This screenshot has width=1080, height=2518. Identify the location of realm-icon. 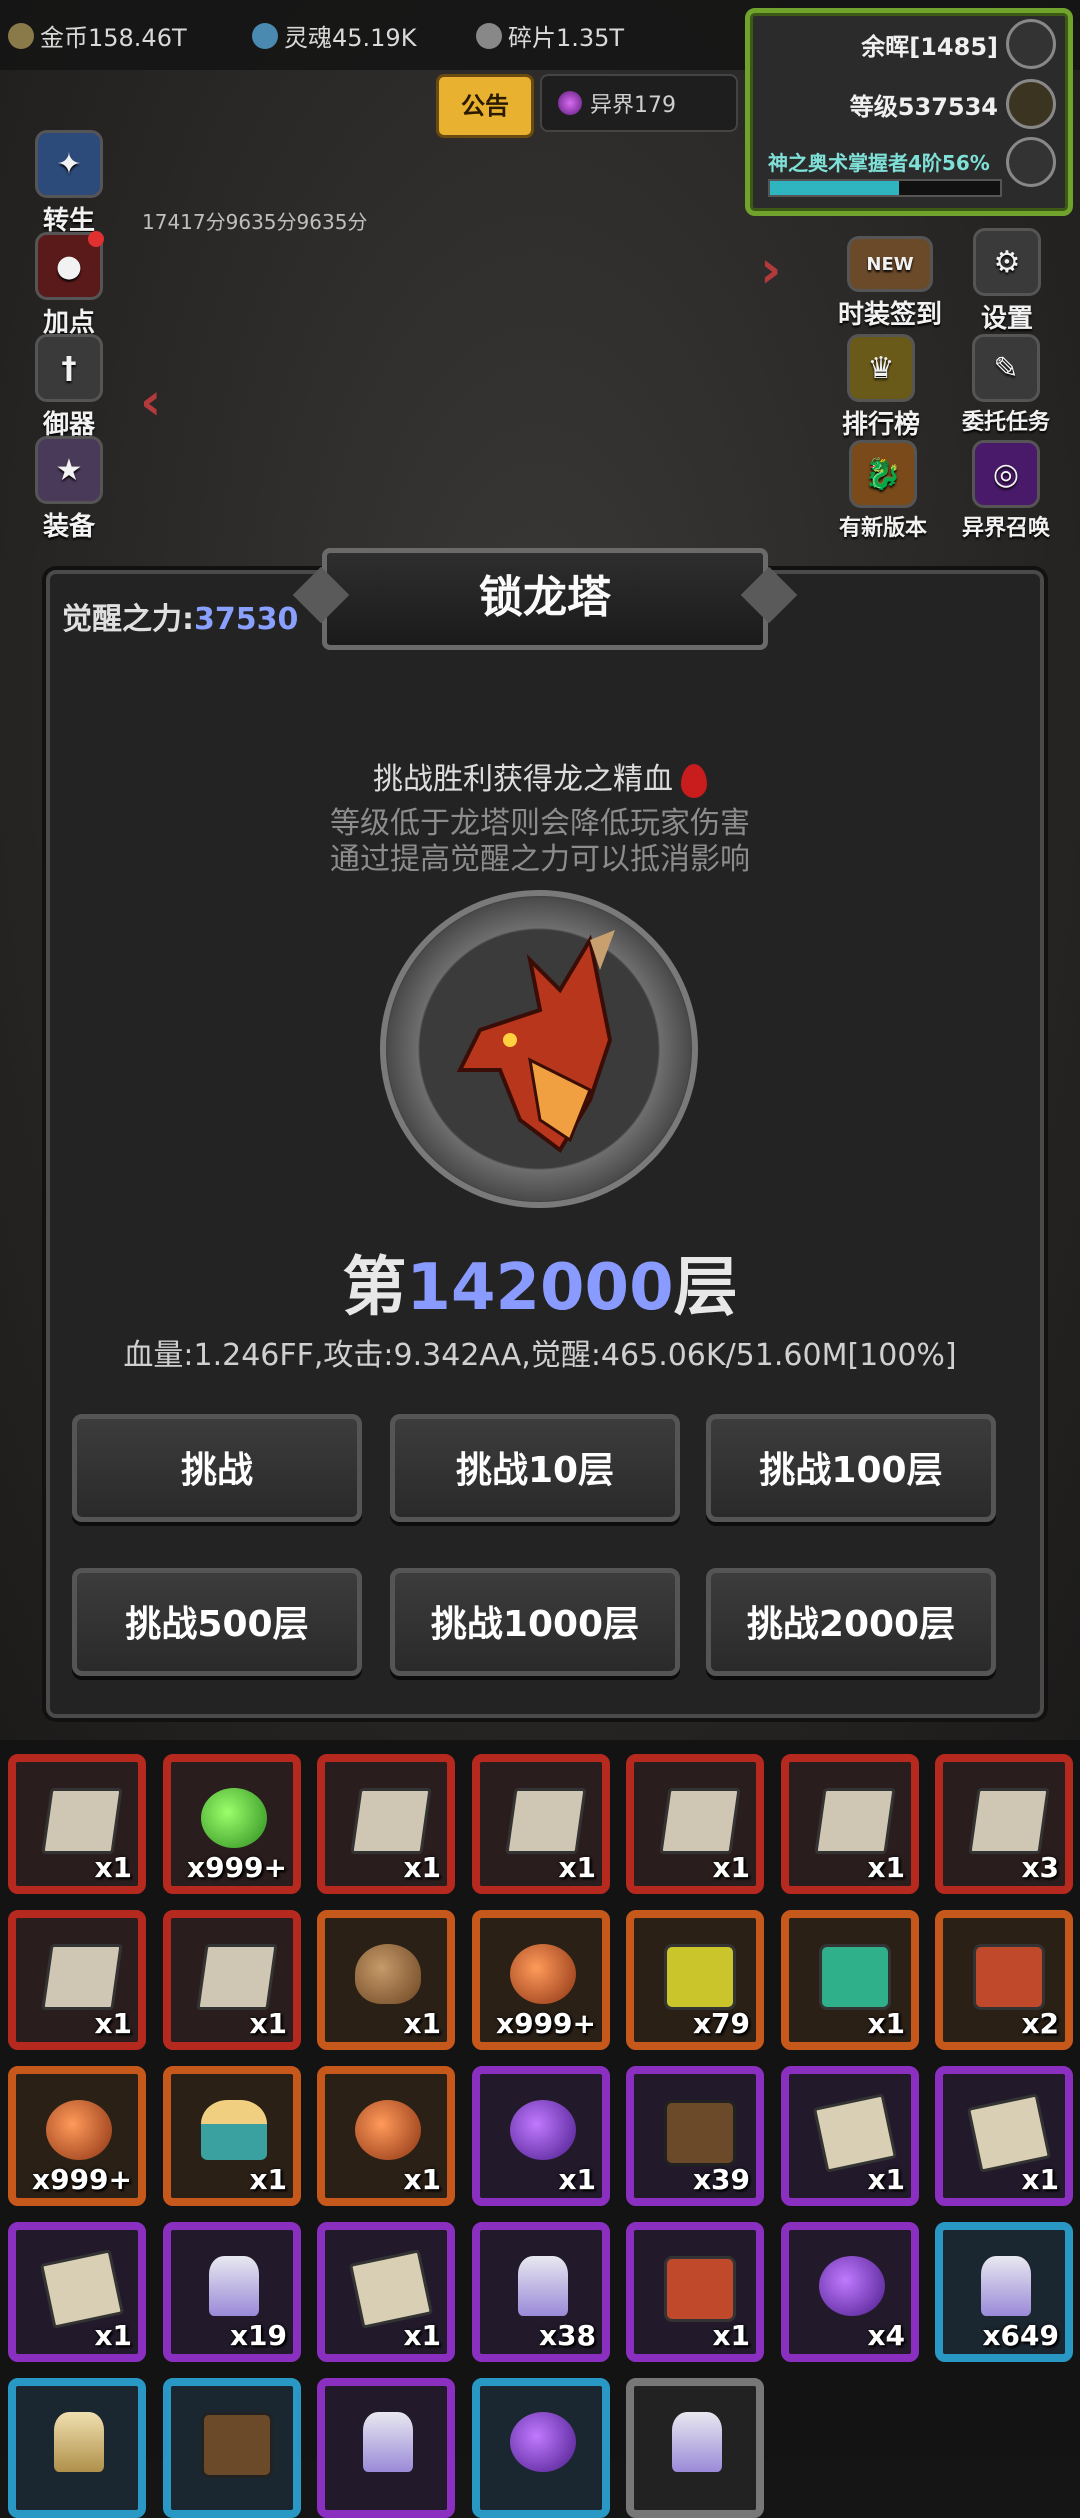
(570, 103).